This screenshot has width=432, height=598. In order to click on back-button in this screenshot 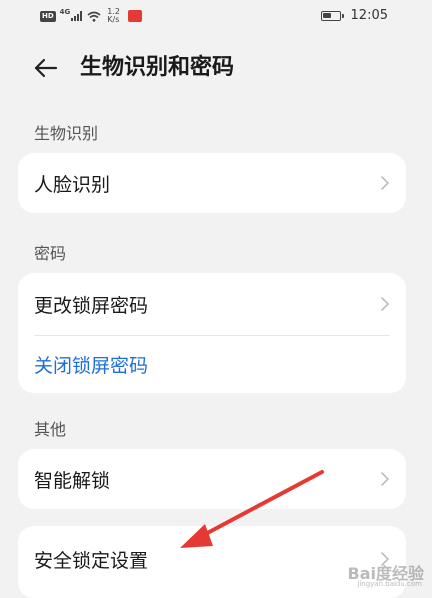, I will do `click(46, 68)`.